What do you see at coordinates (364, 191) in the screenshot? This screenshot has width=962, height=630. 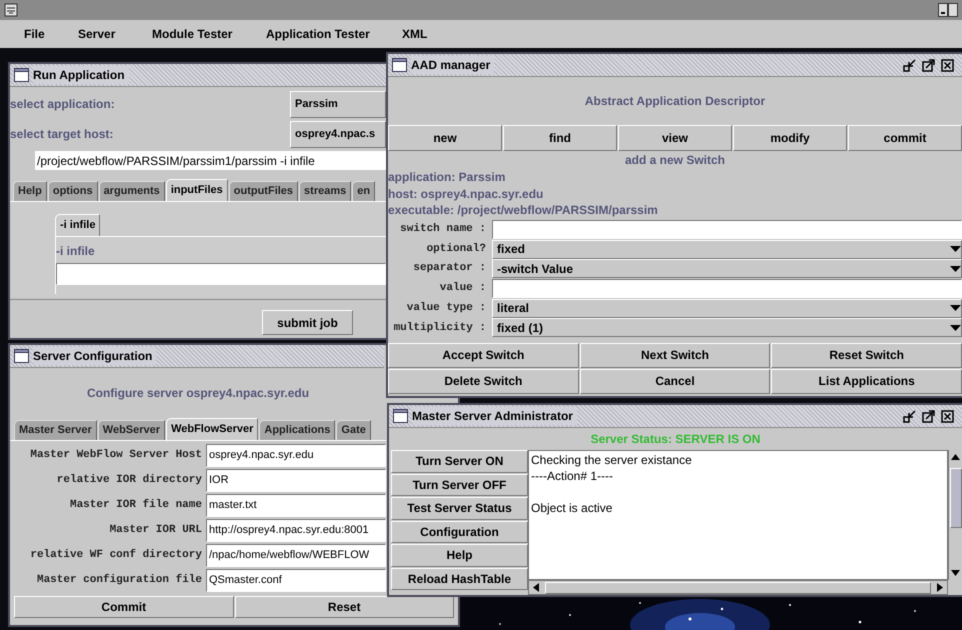 I see `tab: en` at bounding box center [364, 191].